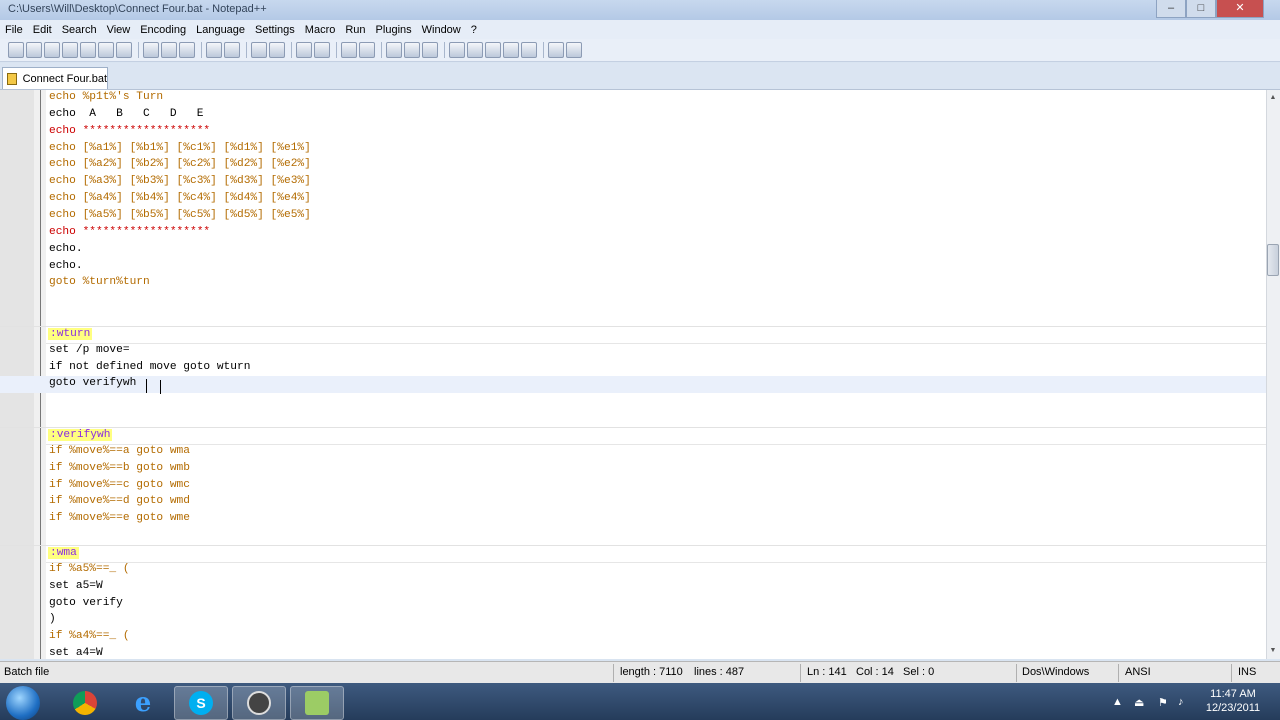  What do you see at coordinates (106, 50) in the screenshot?
I see `close-all-icon` at bounding box center [106, 50].